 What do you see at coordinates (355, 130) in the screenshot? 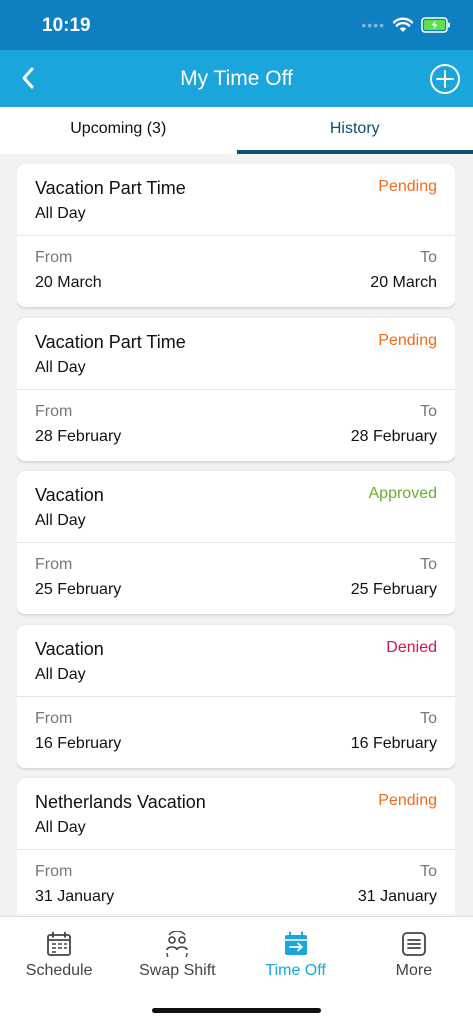
I see `tab-history: History` at bounding box center [355, 130].